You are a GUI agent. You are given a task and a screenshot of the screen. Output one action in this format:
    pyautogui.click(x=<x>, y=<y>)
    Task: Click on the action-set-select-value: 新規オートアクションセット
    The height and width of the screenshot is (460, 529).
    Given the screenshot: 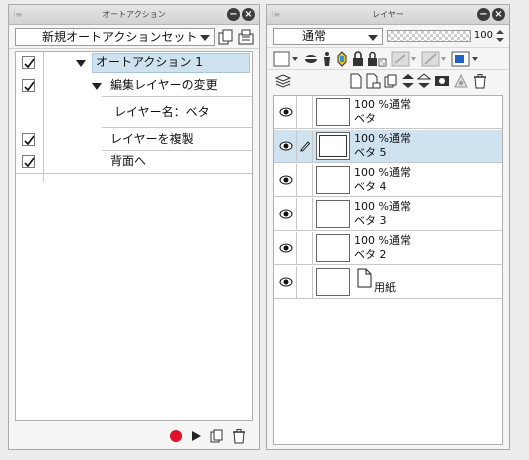 What is the action you would take?
    pyautogui.click(x=120, y=37)
    